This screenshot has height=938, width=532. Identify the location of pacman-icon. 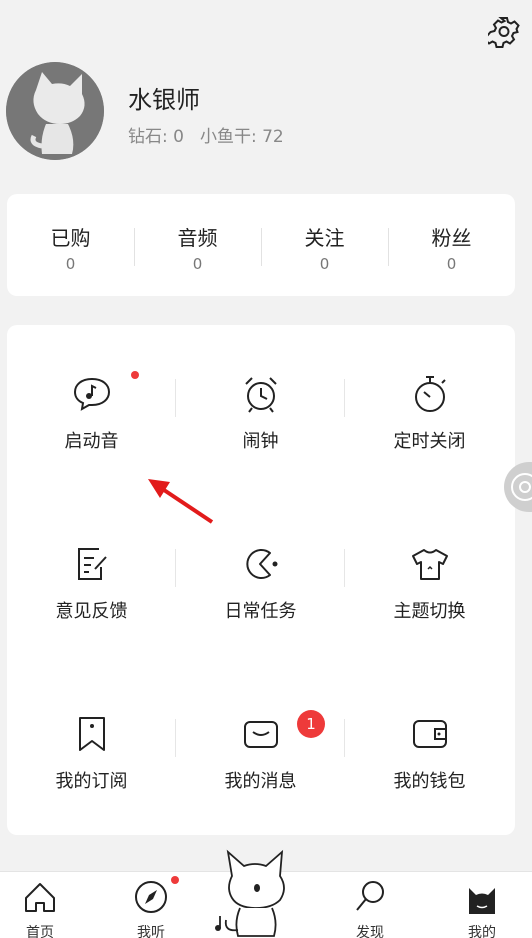
(261, 564).